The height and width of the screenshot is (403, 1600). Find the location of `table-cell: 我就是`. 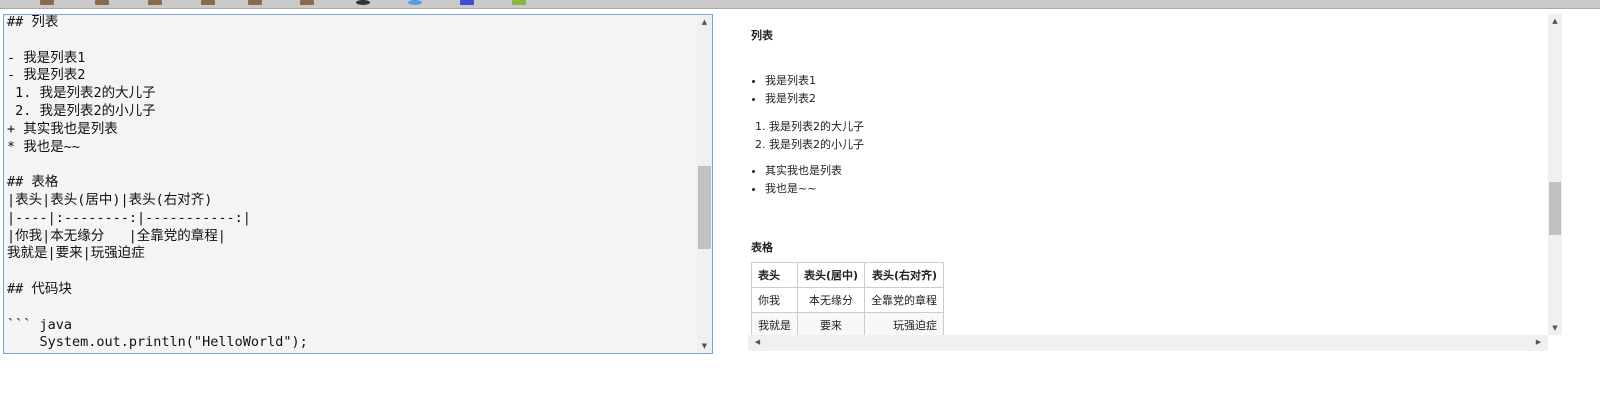

table-cell: 我就是 is located at coordinates (774, 325).